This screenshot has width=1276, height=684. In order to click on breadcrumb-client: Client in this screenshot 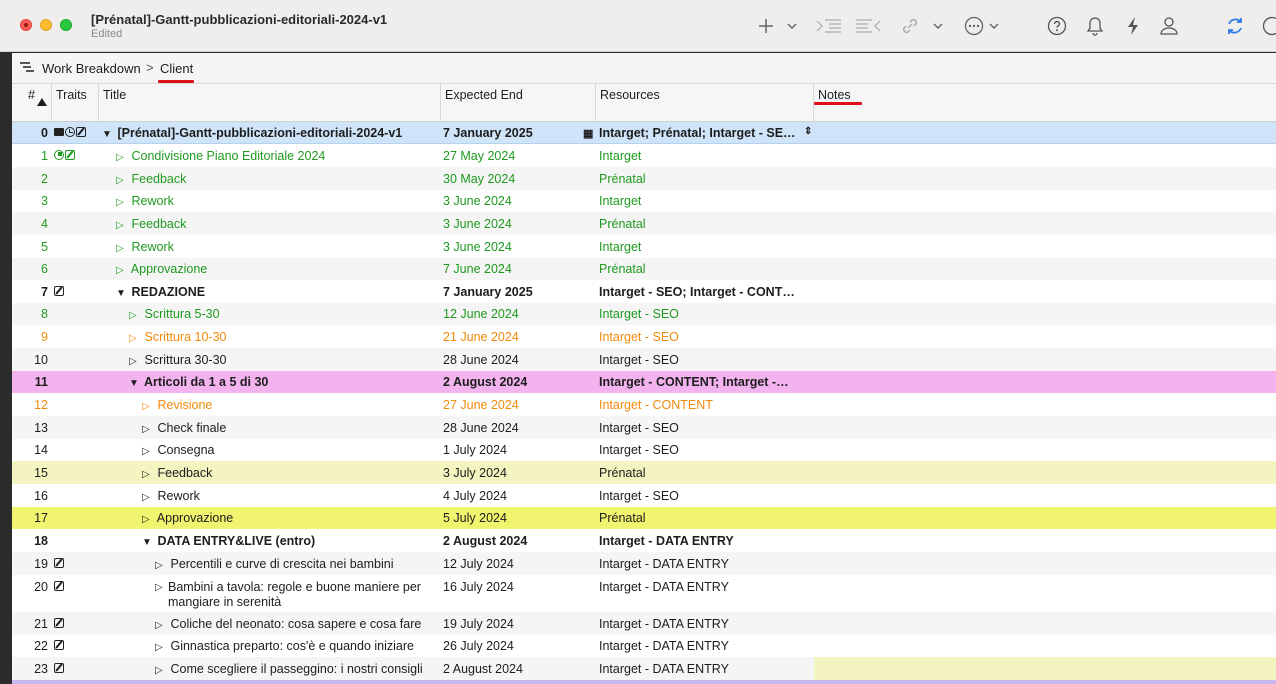, I will do `click(176, 68)`.